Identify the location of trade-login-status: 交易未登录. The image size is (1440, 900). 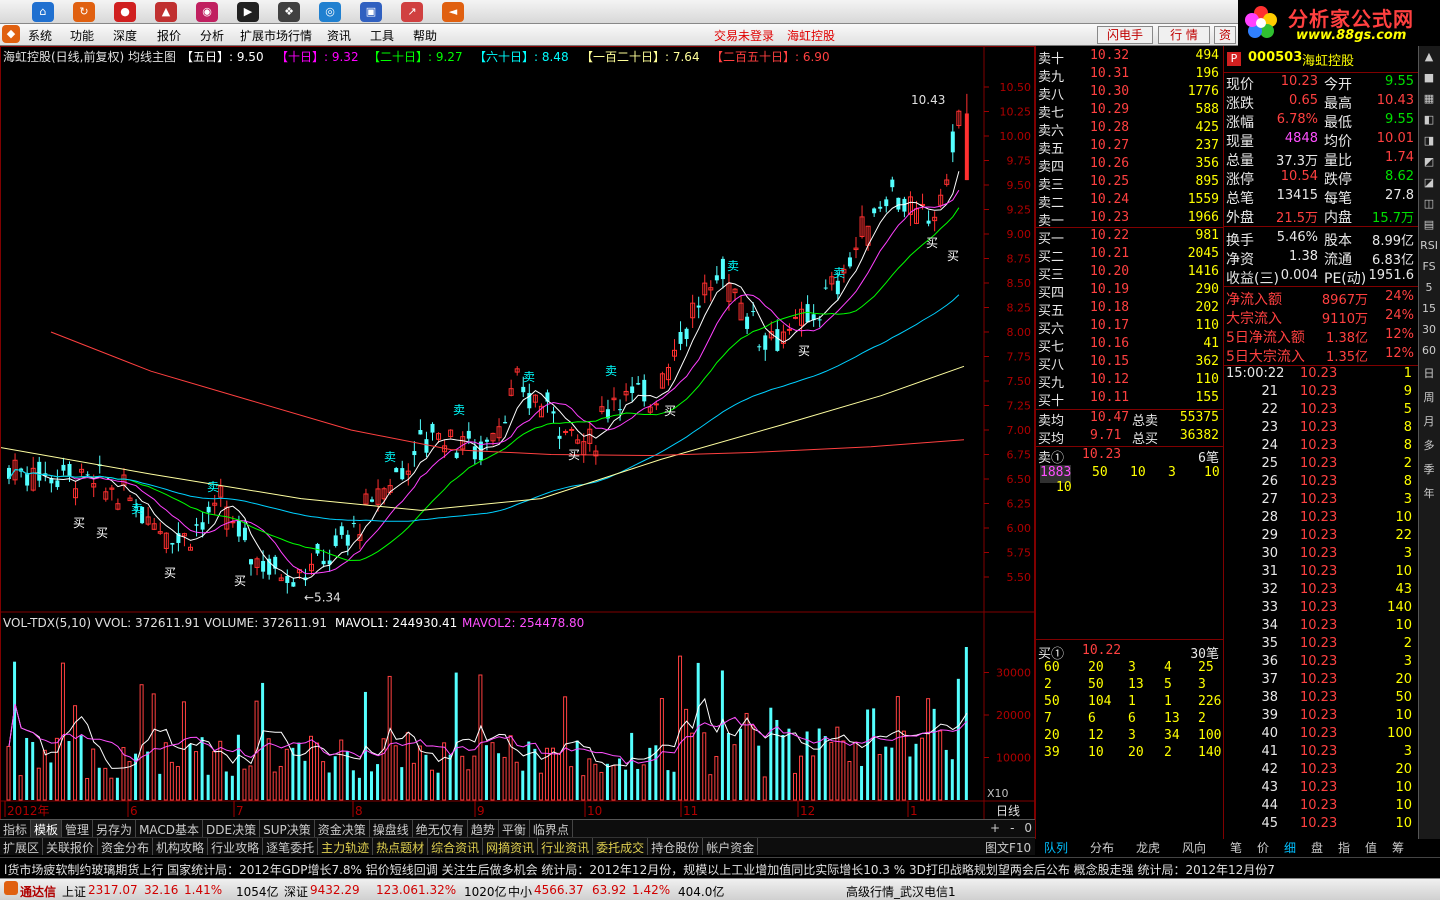
(744, 35).